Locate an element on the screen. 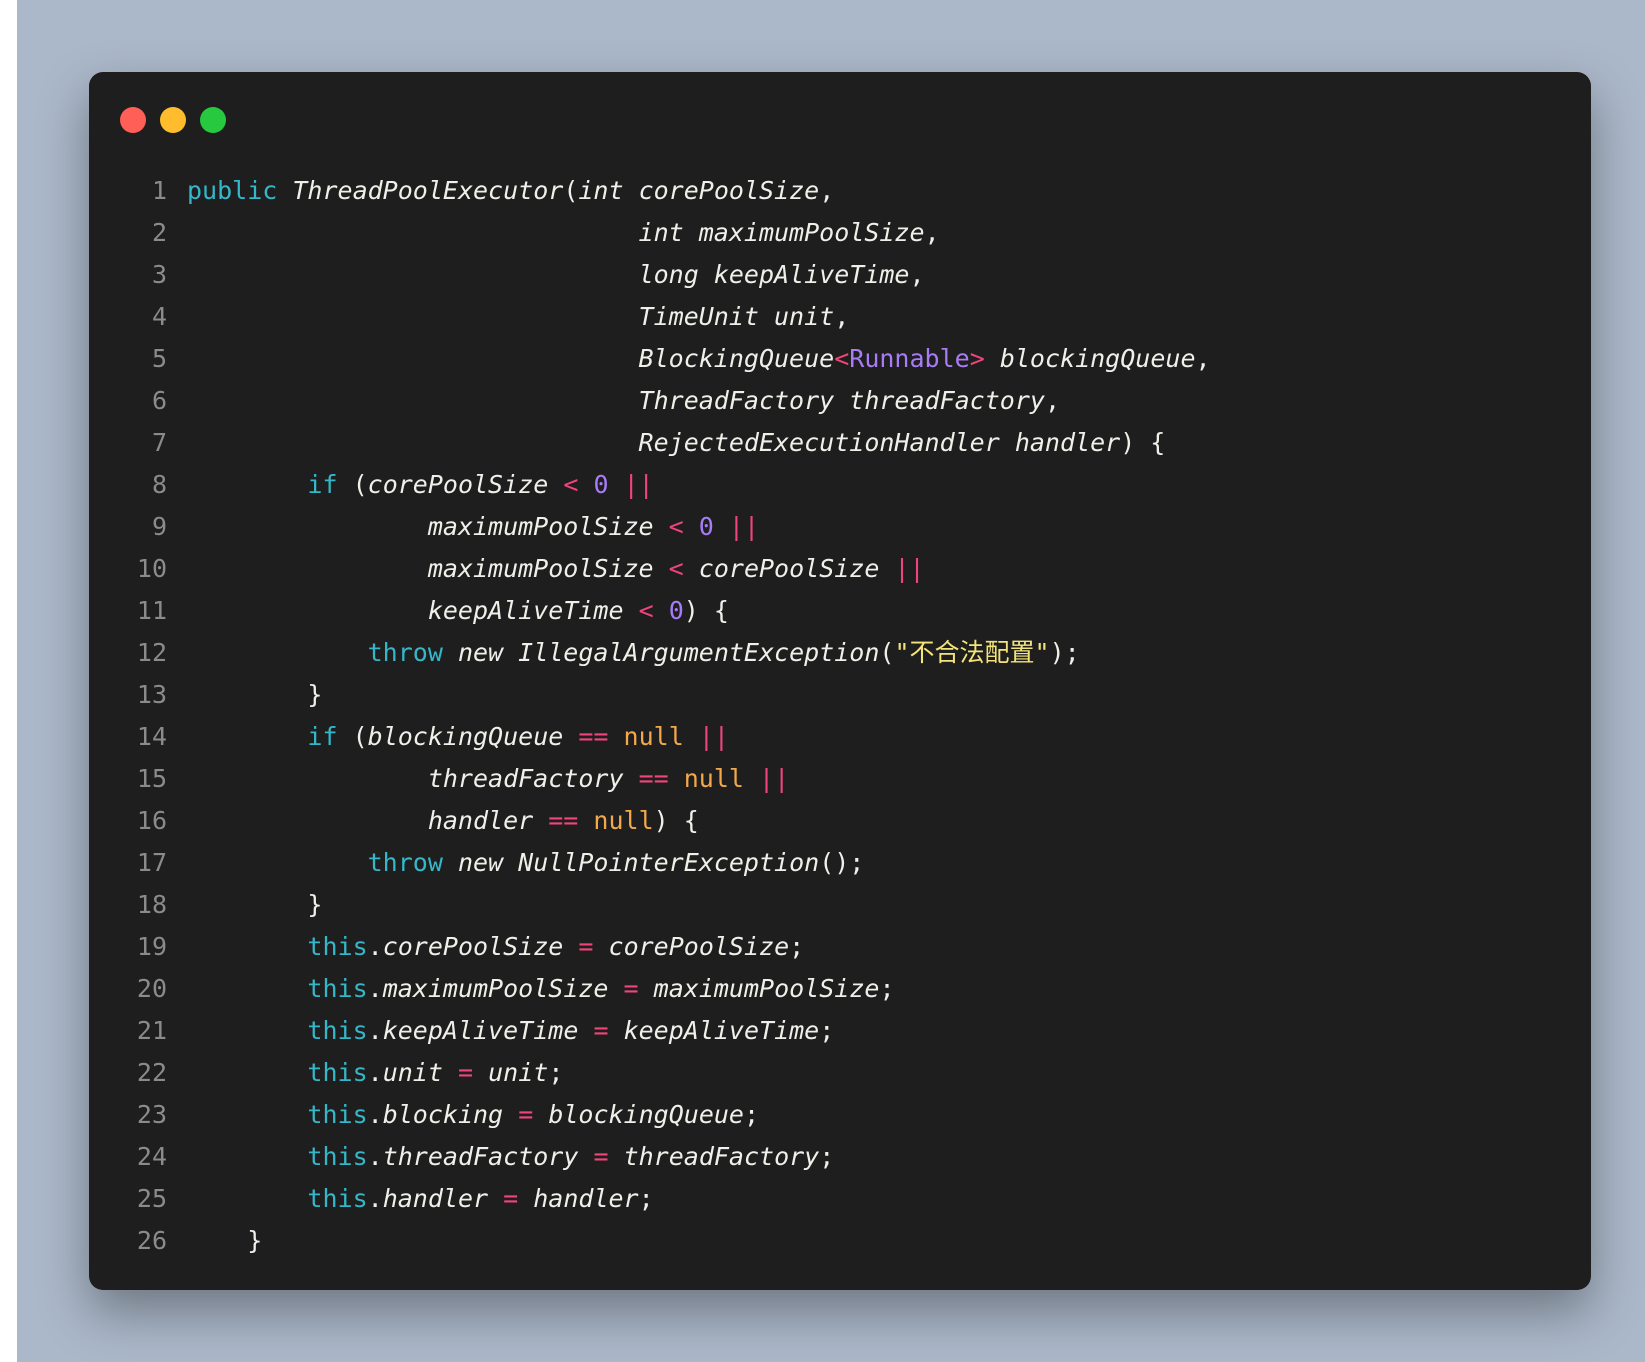  code-text: this.maximumPoolSize = maximumPoolSize; is located at coordinates (541, 989).